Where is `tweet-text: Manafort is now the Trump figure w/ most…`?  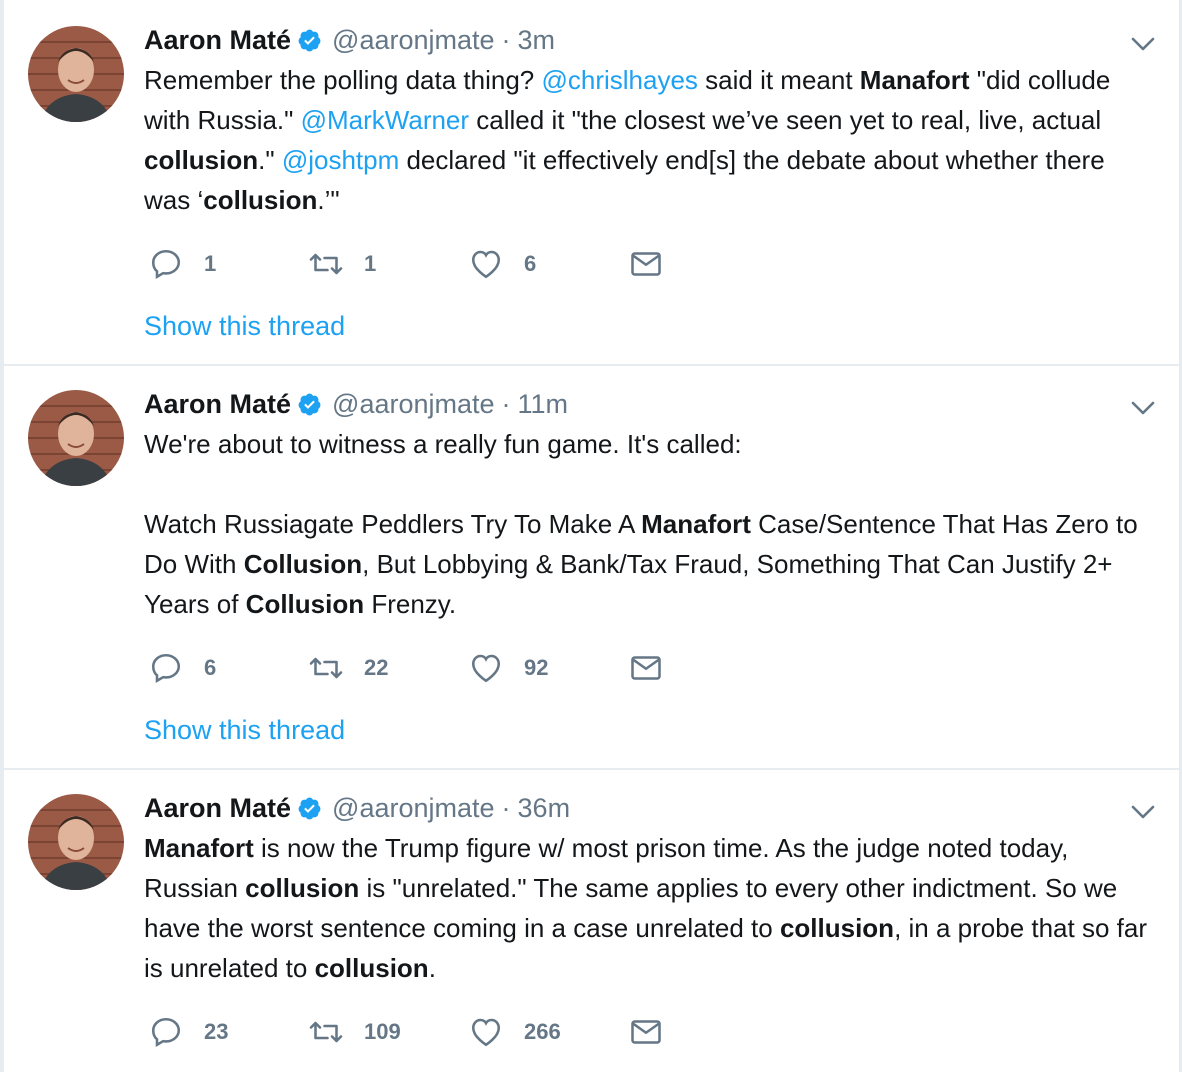 tweet-text: Manafort is now the Trump figure w/ most… is located at coordinates (645, 908).